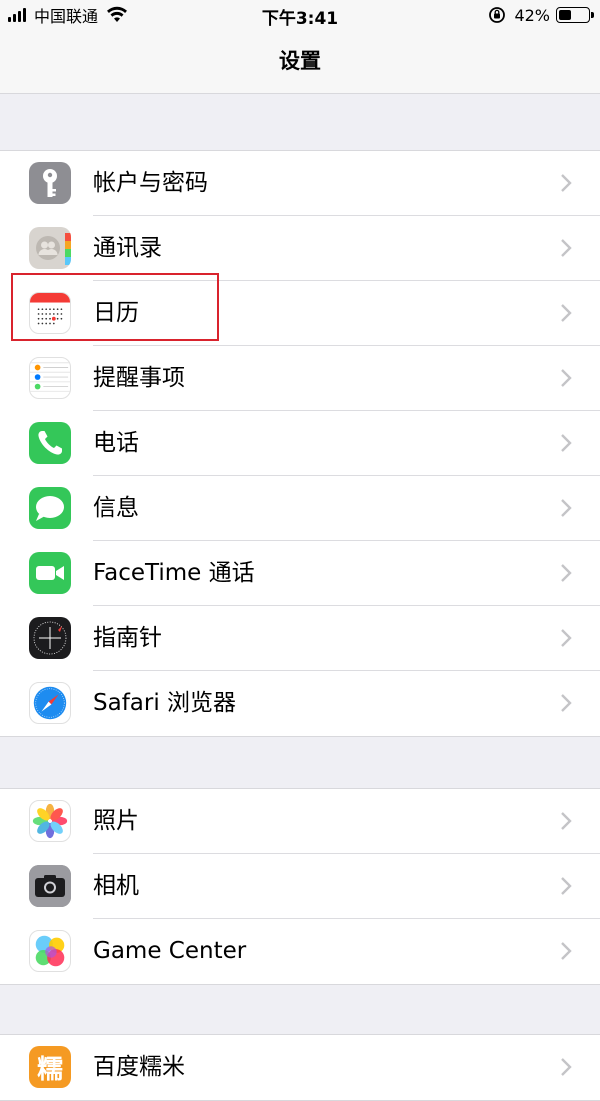  What do you see at coordinates (50, 313) in the screenshot?
I see `calendar-icon` at bounding box center [50, 313].